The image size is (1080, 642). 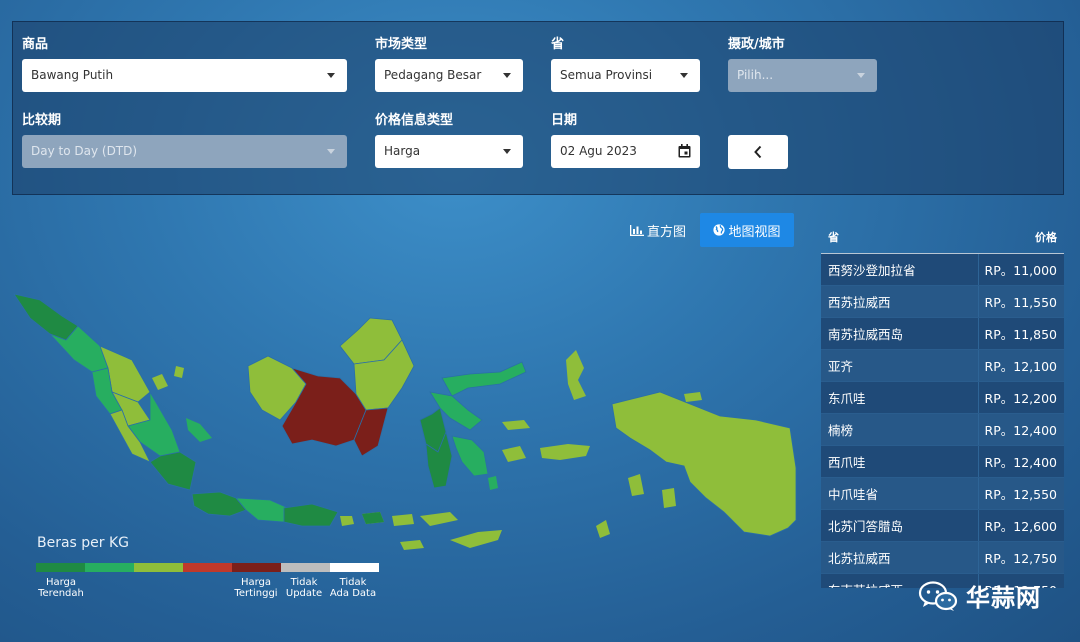 I want to click on price-info-type-value: Harga, so click(x=402, y=151).